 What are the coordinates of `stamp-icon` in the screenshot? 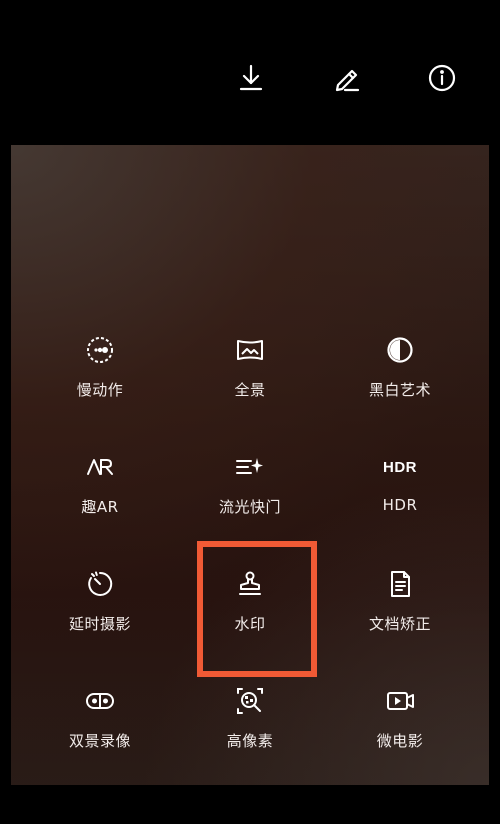 It's located at (250, 584).